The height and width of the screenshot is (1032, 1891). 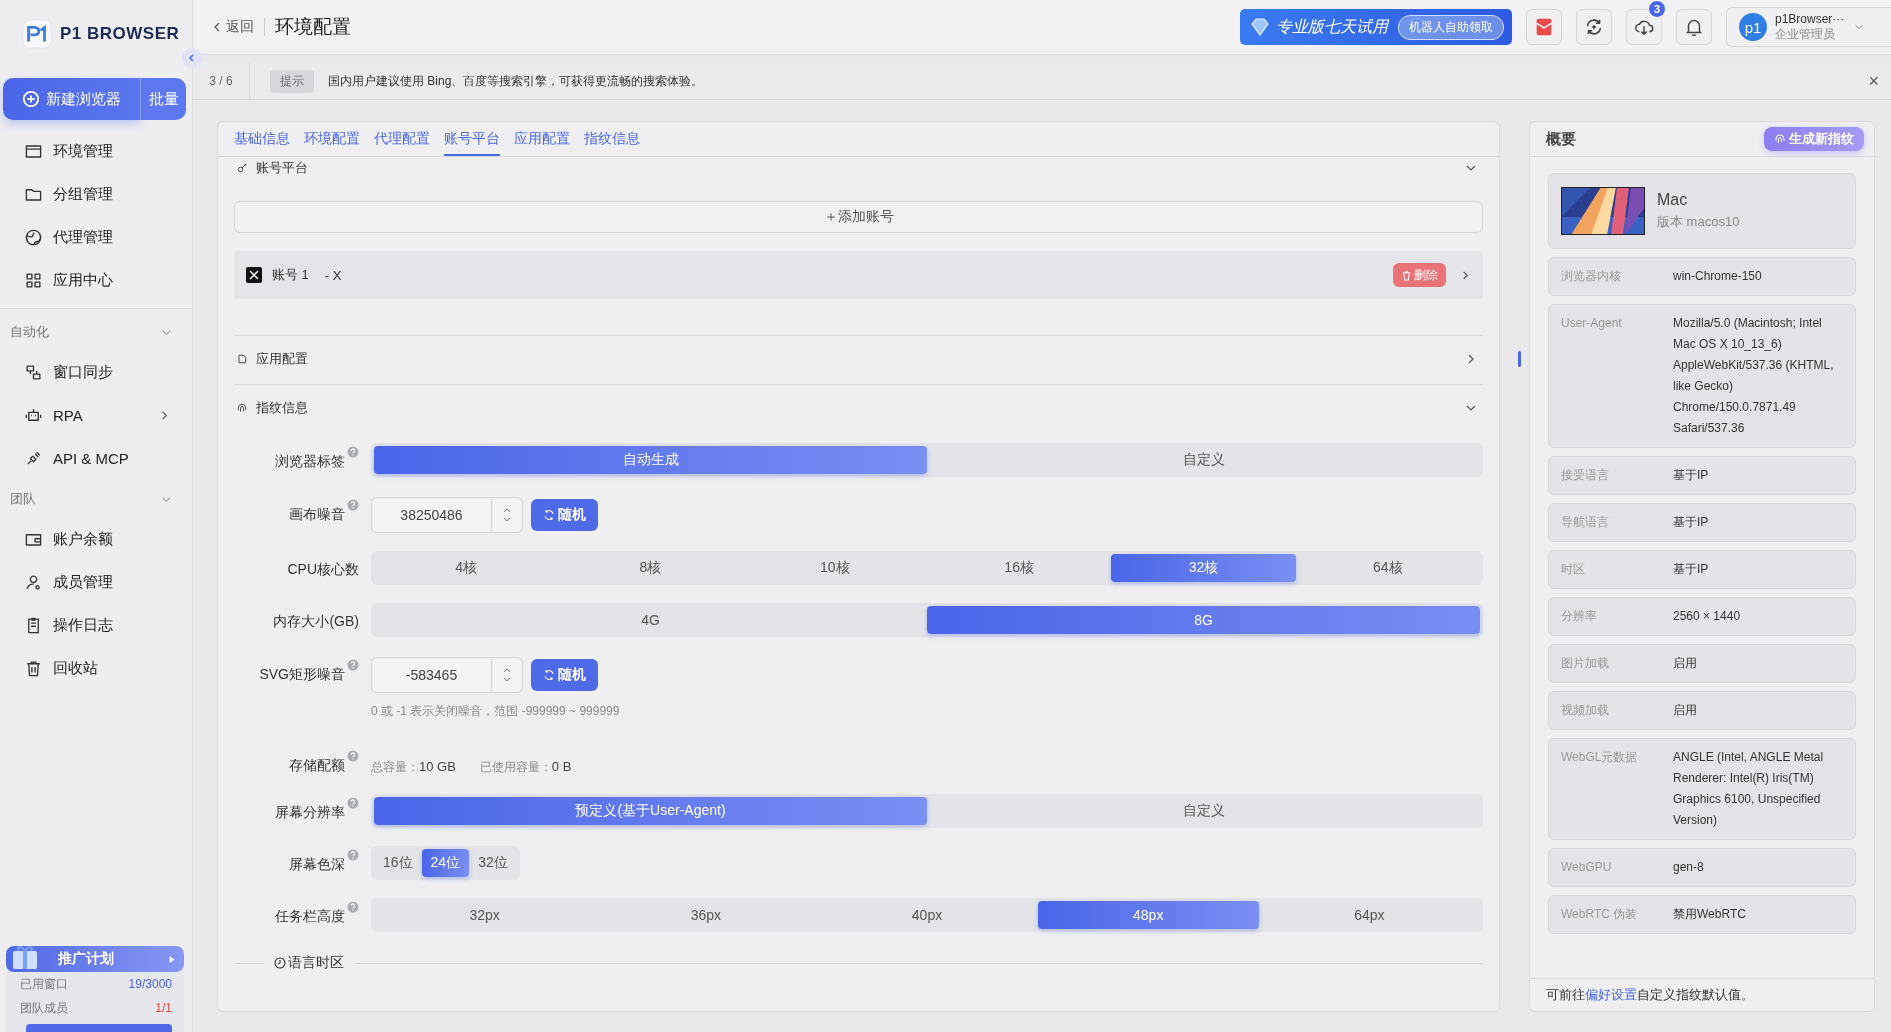 What do you see at coordinates (44, 984) in the screenshot?
I see `stat-label: 已用窗口` at bounding box center [44, 984].